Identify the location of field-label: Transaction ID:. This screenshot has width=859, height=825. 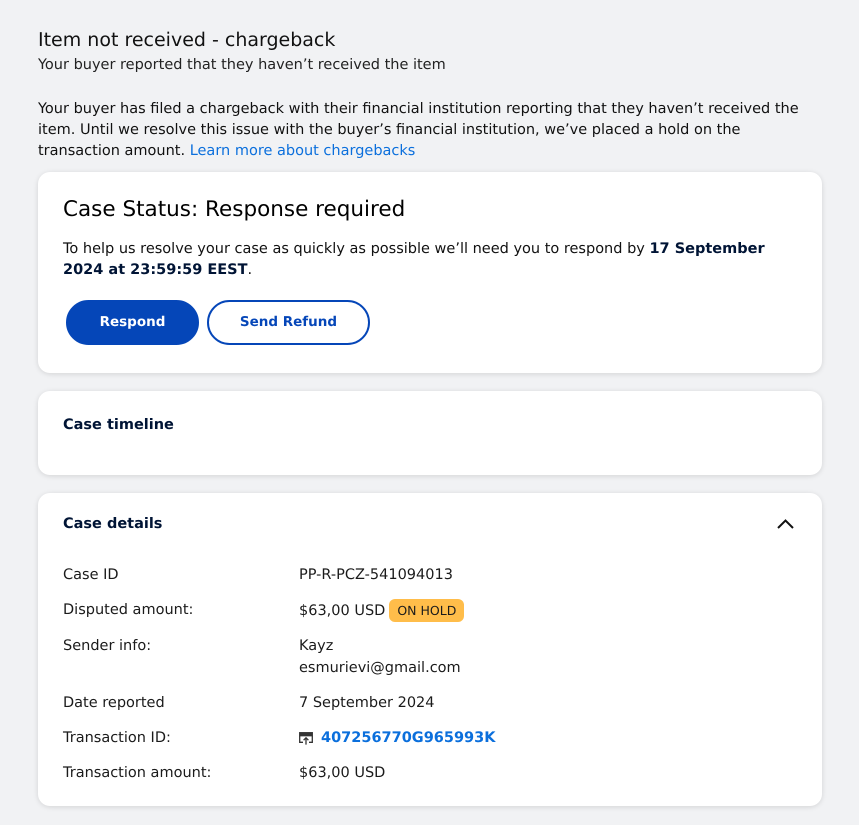
(117, 738).